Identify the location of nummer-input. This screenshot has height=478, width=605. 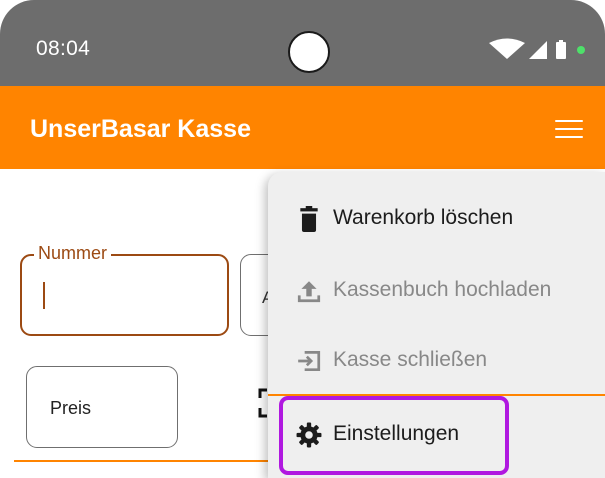
(124, 295).